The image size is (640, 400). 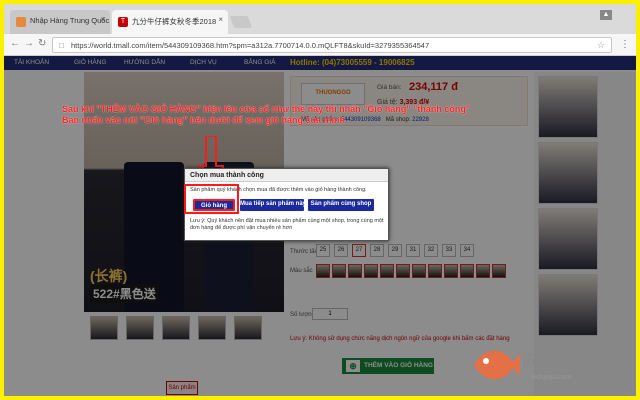 I want to click on reload-icon: ↻, so click(x=42, y=43).